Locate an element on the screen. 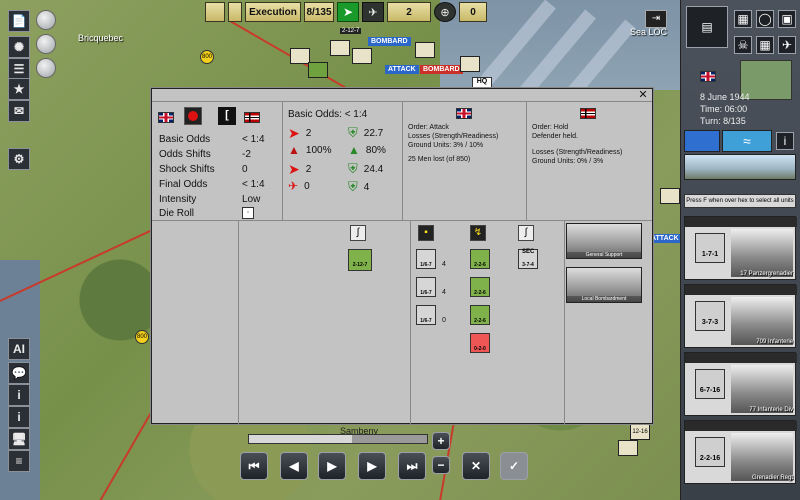 This screenshot has width=800, height=500. zoom-in-icon is located at coordinates (46, 20).